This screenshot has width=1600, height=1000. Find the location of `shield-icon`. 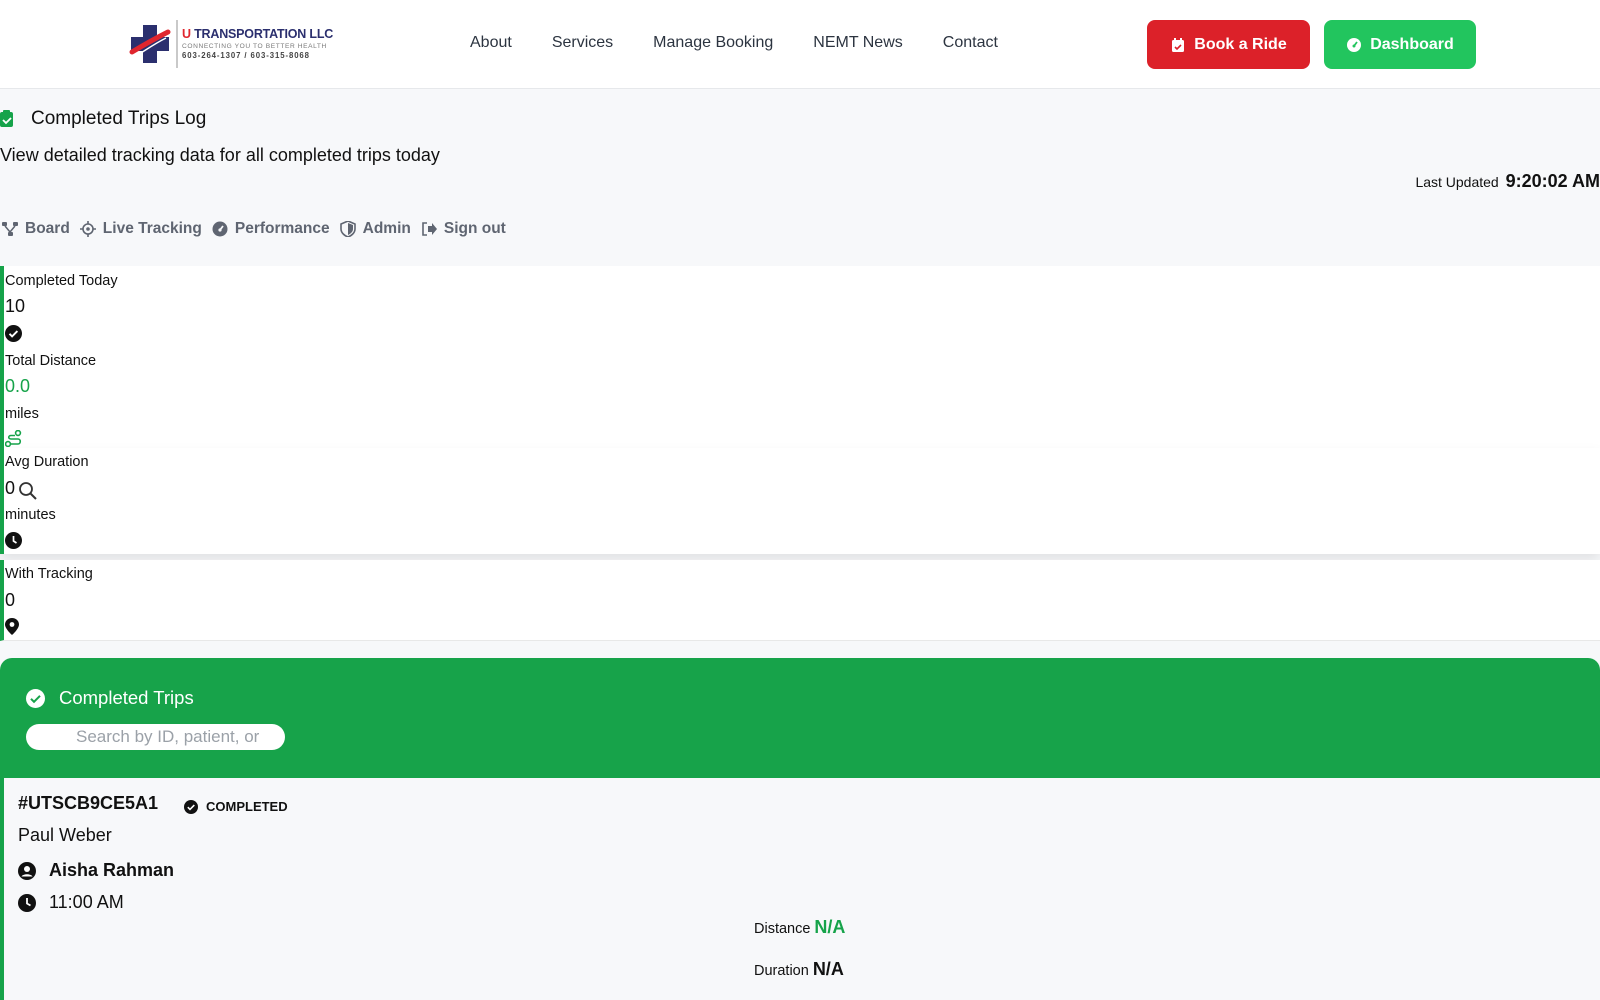

shield-icon is located at coordinates (347, 229).